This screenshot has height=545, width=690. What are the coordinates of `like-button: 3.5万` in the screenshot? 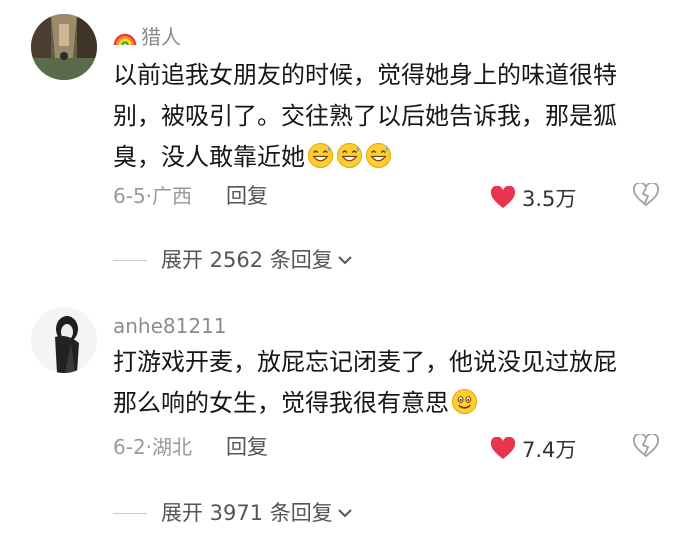 It's located at (533, 198).